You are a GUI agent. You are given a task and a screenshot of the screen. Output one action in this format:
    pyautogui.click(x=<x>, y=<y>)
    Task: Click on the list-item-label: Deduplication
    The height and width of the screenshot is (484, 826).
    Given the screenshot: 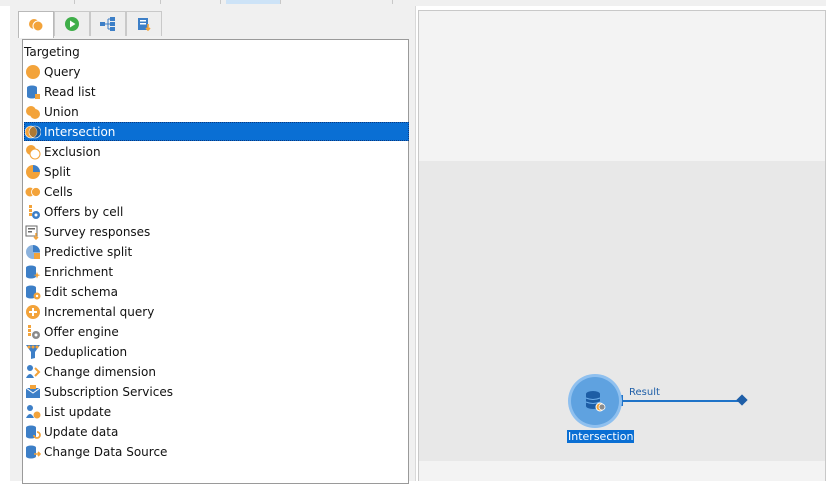 What is the action you would take?
    pyautogui.click(x=86, y=351)
    